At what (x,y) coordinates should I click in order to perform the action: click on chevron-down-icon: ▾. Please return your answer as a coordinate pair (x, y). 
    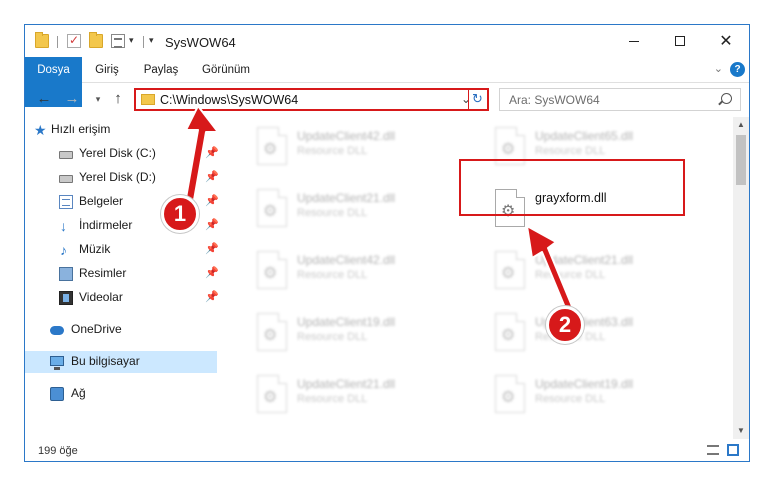
    Looking at the image, I should click on (131, 40).